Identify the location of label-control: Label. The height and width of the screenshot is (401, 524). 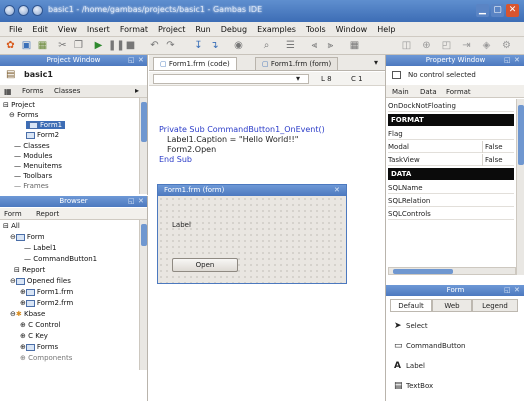
(181, 225).